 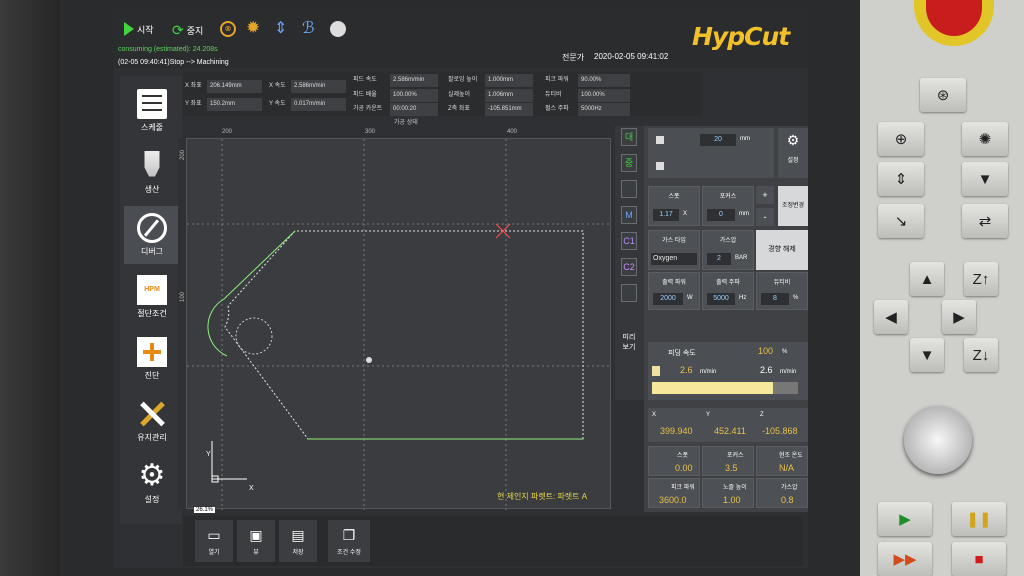 What do you see at coordinates (683, 456) in the screenshot?
I see `gauge-label: 스폿` at bounding box center [683, 456].